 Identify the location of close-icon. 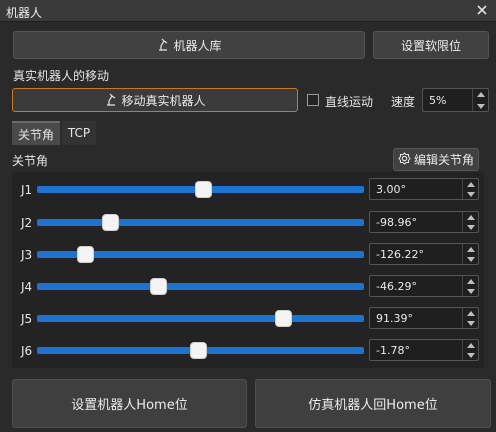
(482, 10).